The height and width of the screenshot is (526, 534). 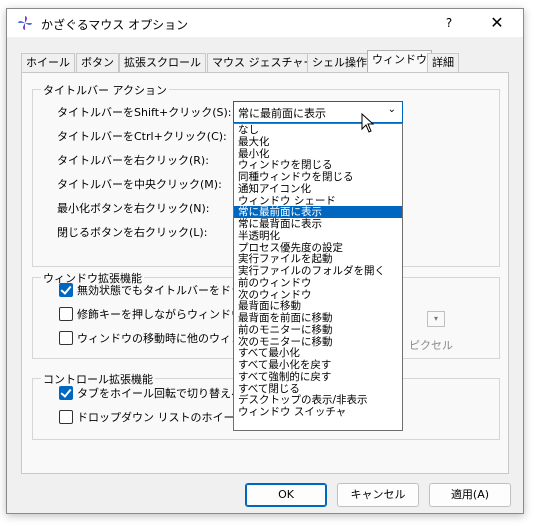 I want to click on dropdown-option: 常に最背面に表示, so click(x=318, y=224).